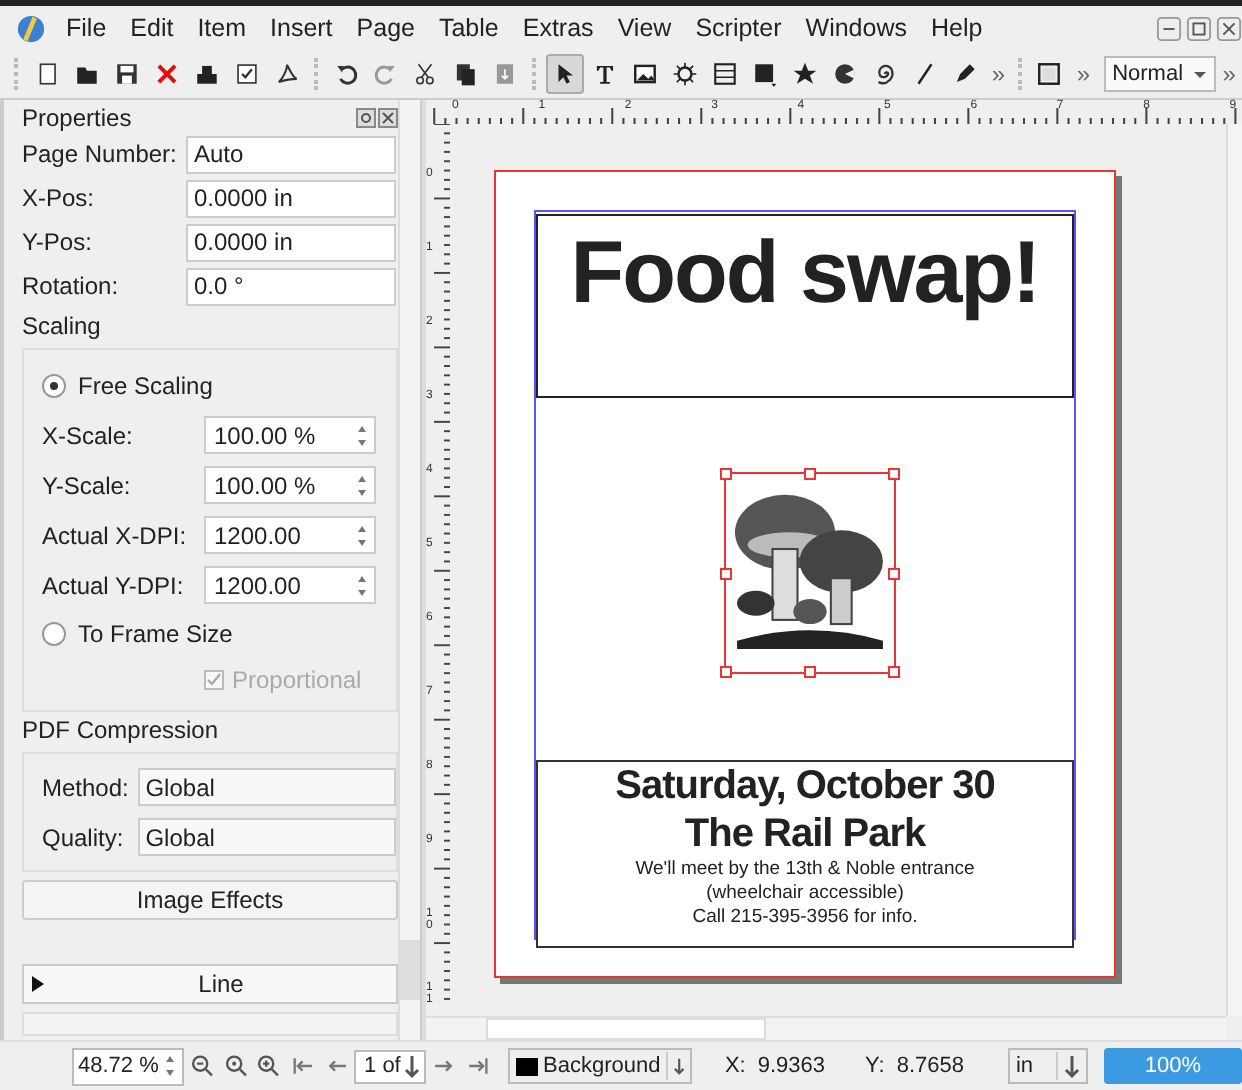 This screenshot has height=1090, width=1242. Describe the element at coordinates (71, 286) in the screenshot. I see `field-label: Rotation:` at that location.